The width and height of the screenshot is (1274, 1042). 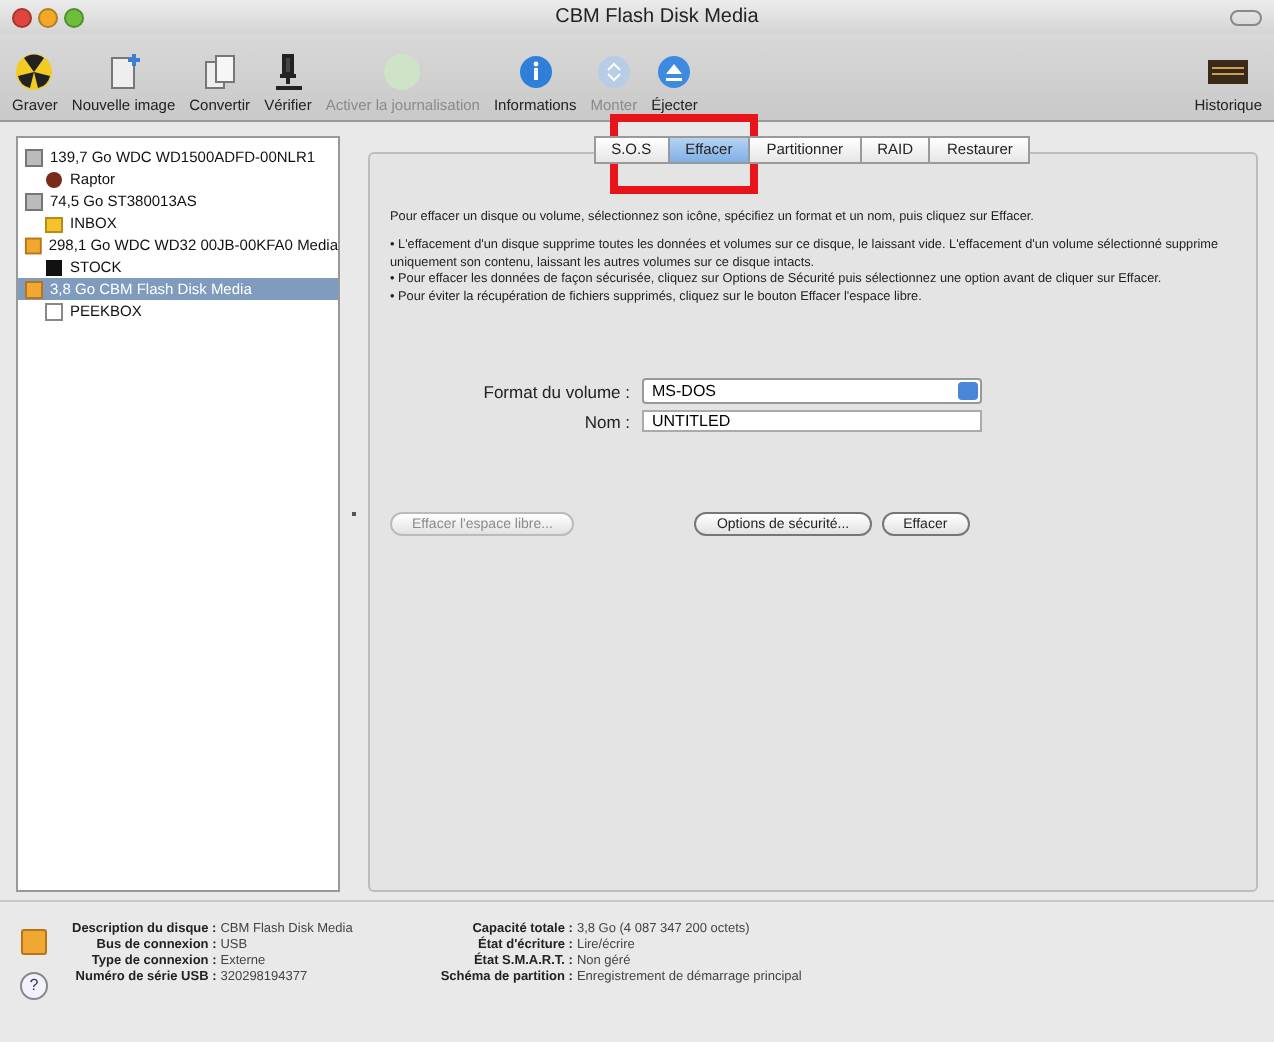 What do you see at coordinates (354, 514) in the screenshot?
I see `splitter-handle-icon` at bounding box center [354, 514].